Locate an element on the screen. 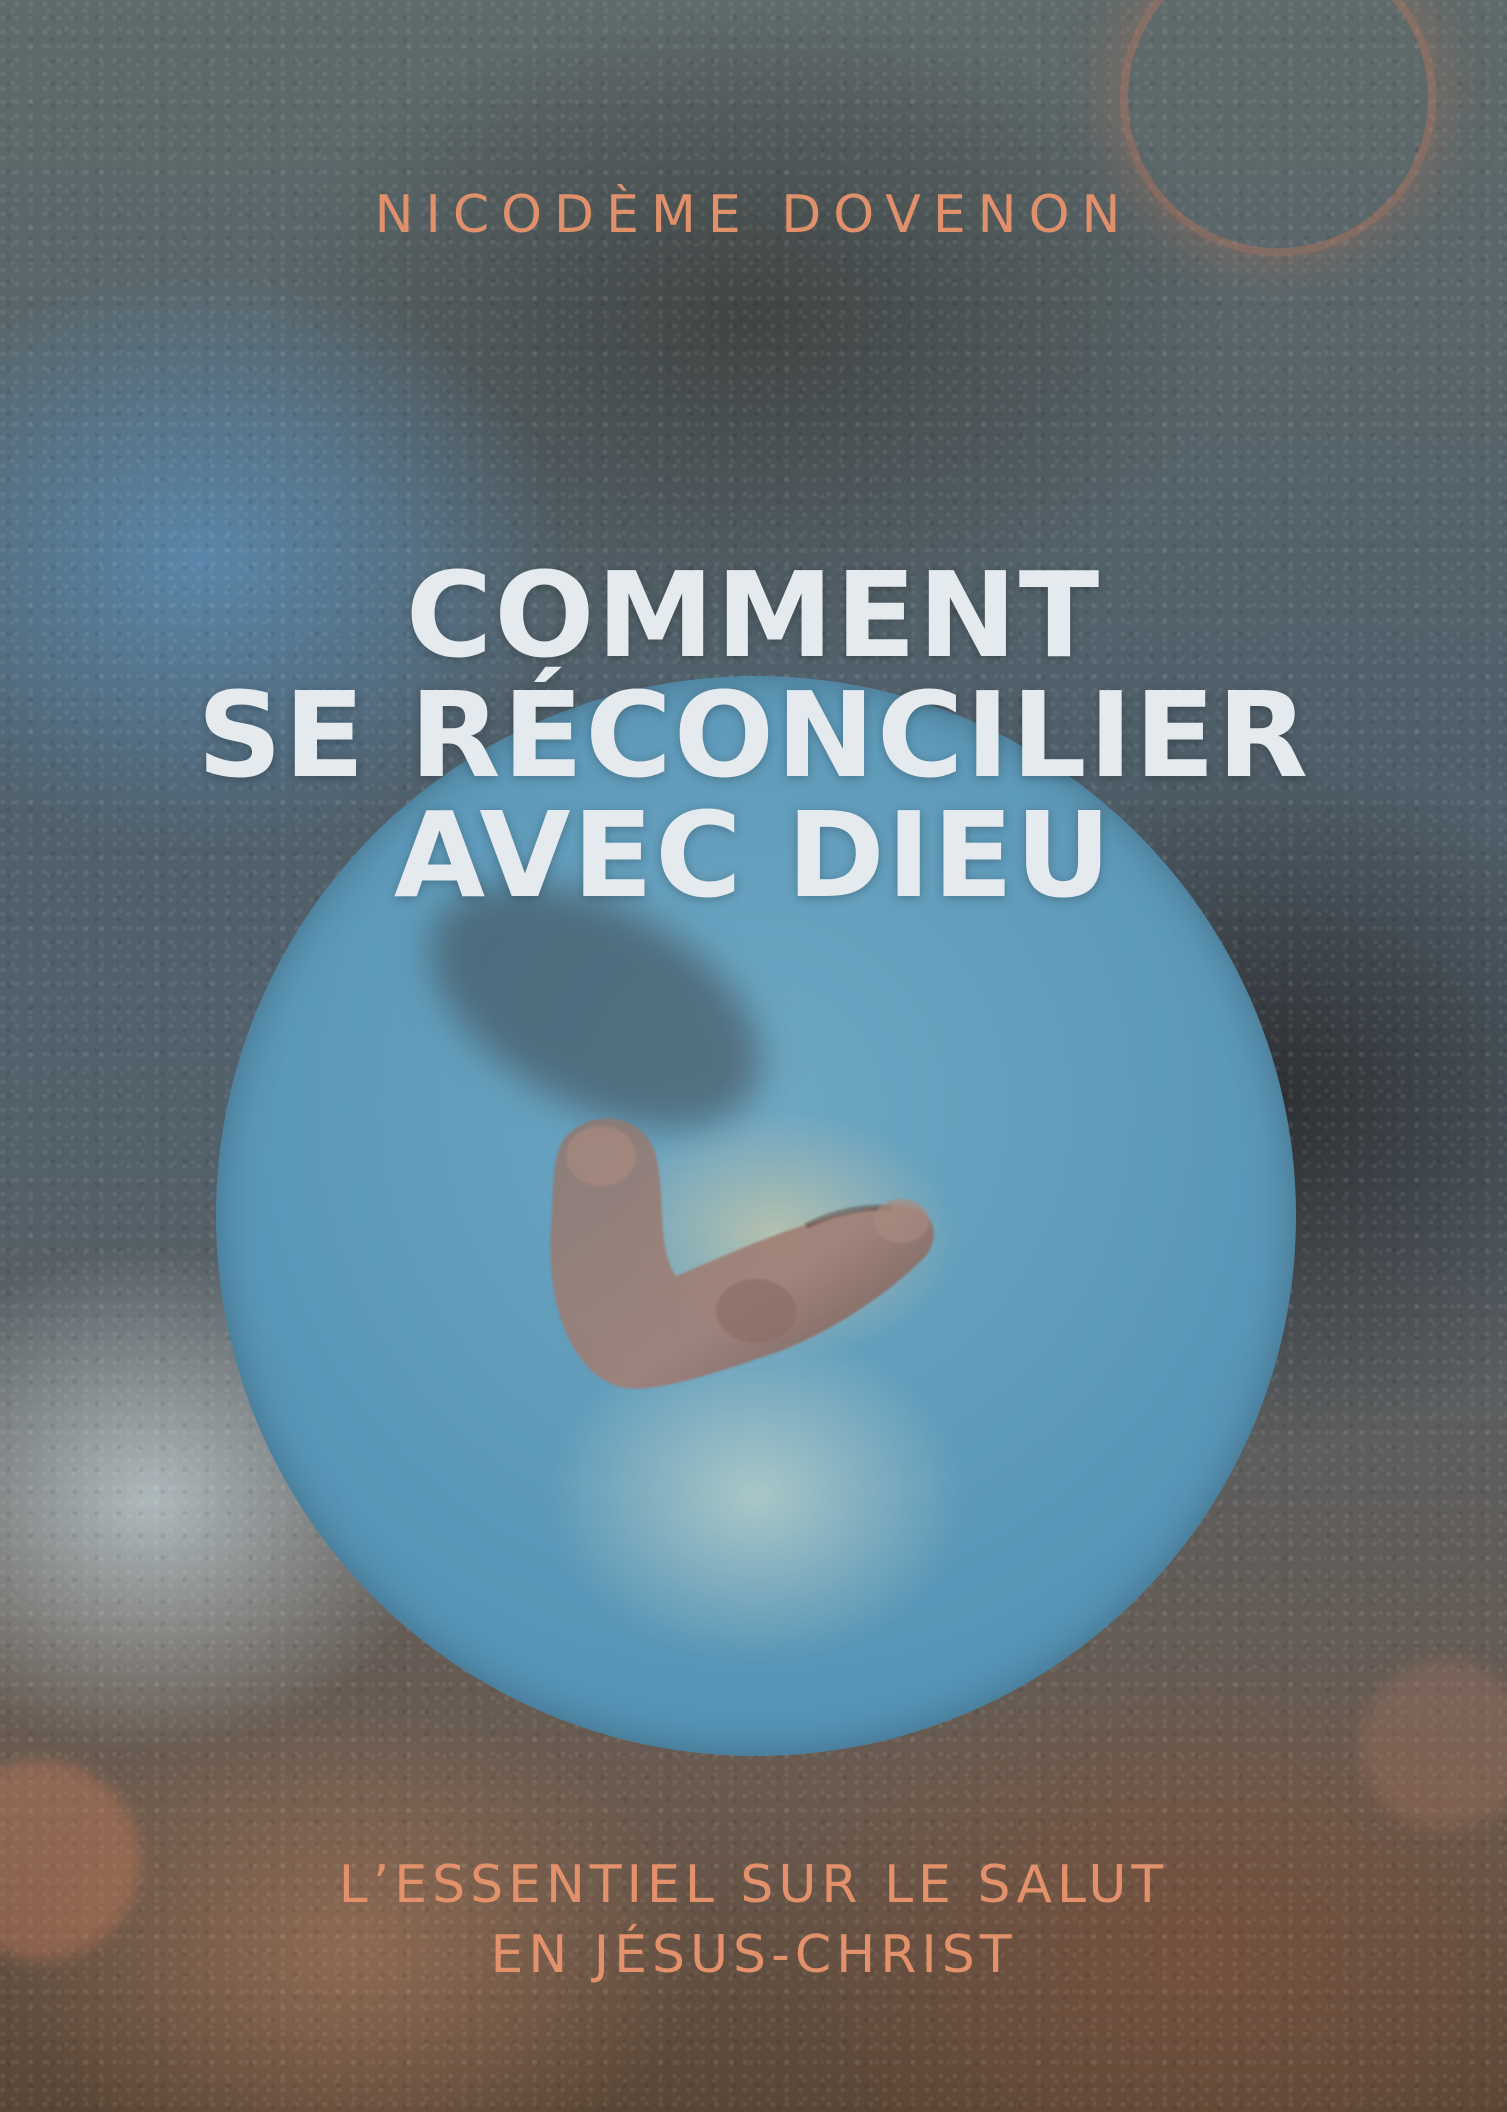  title-line: AVEC DIEU is located at coordinates (753, 855).